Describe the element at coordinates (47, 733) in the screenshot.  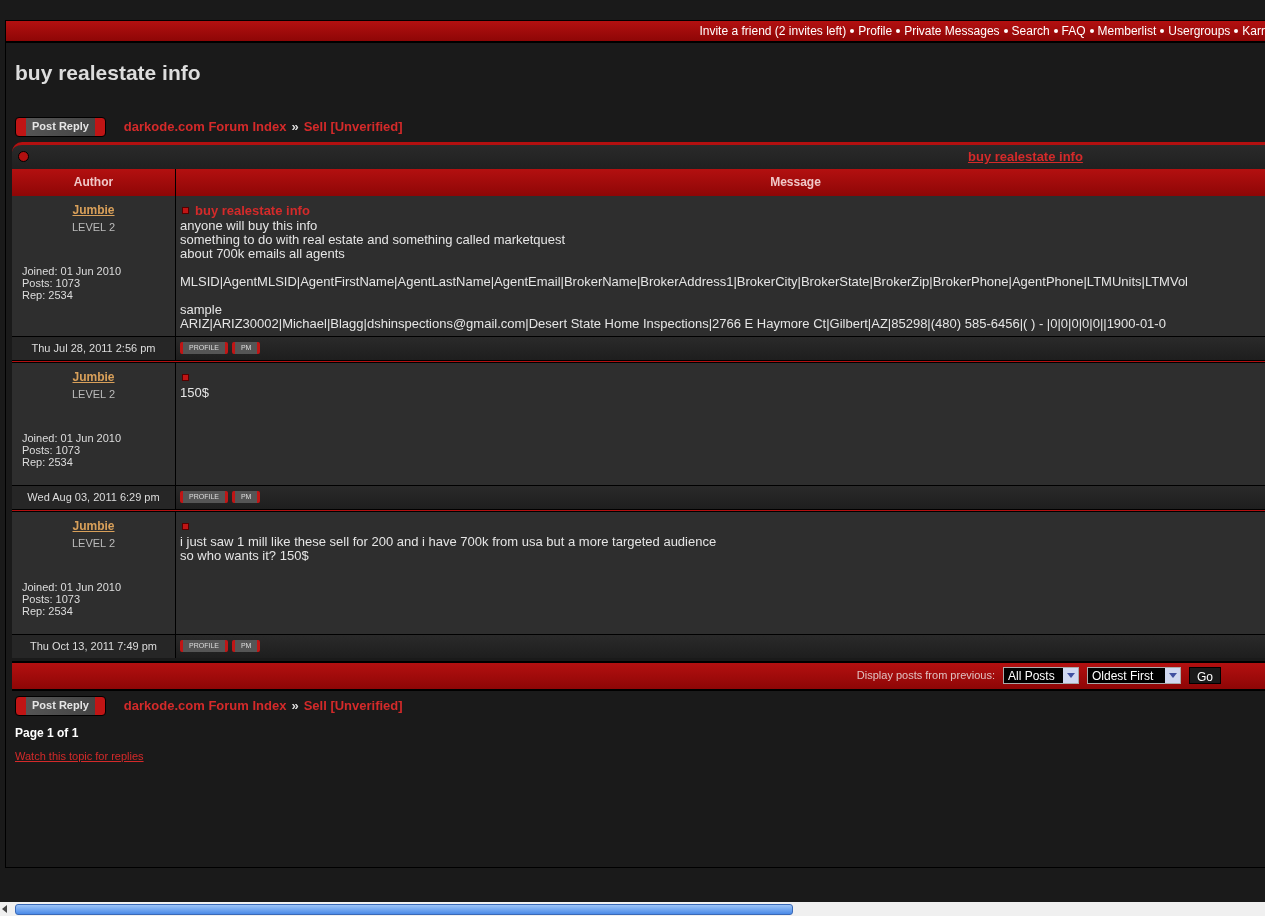
I see `pagination-text: Page 1 of 1` at that location.